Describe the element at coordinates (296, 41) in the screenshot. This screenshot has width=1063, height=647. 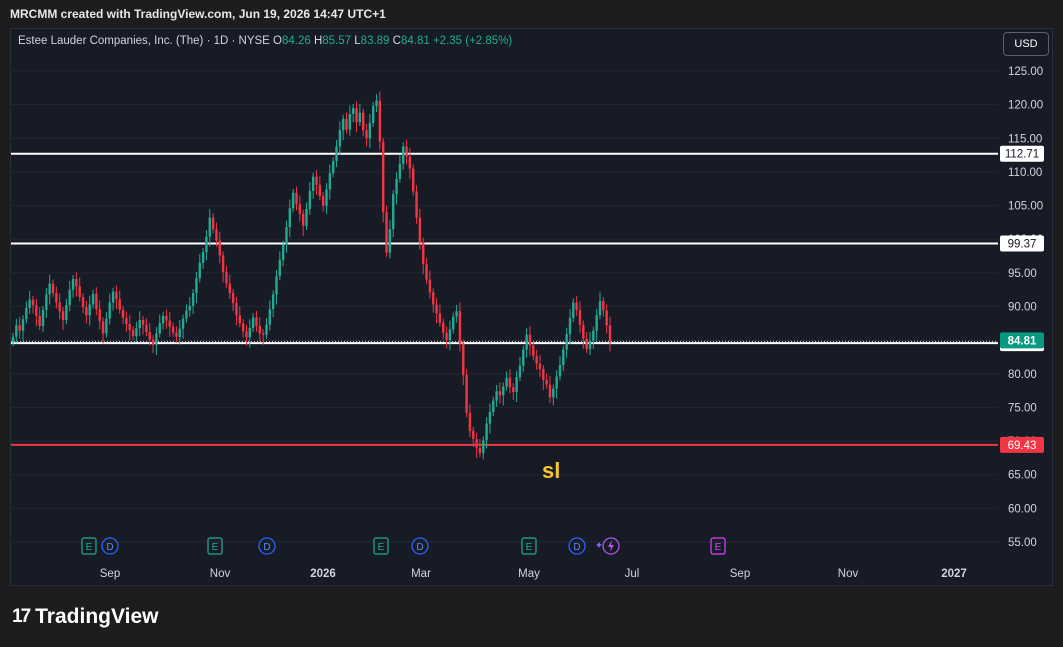
I see `open-value: 84.26` at that location.